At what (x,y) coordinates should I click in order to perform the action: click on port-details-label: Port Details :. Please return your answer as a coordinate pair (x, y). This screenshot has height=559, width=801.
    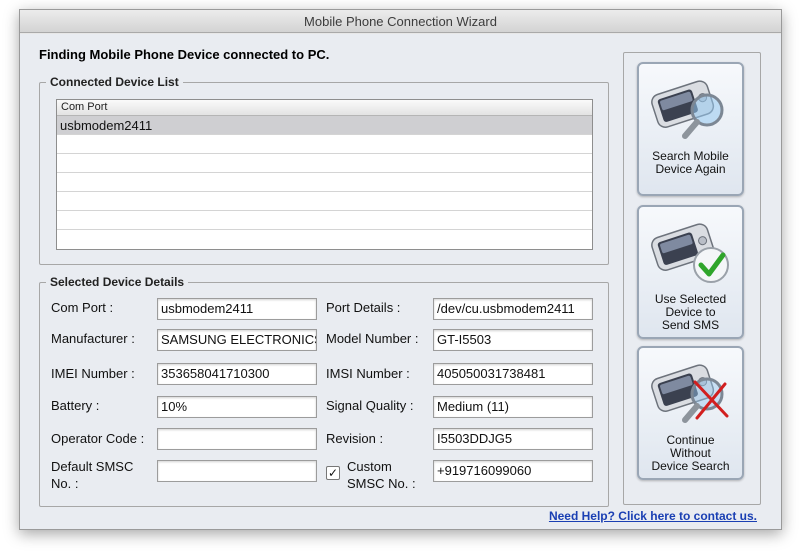
    Looking at the image, I should click on (363, 307).